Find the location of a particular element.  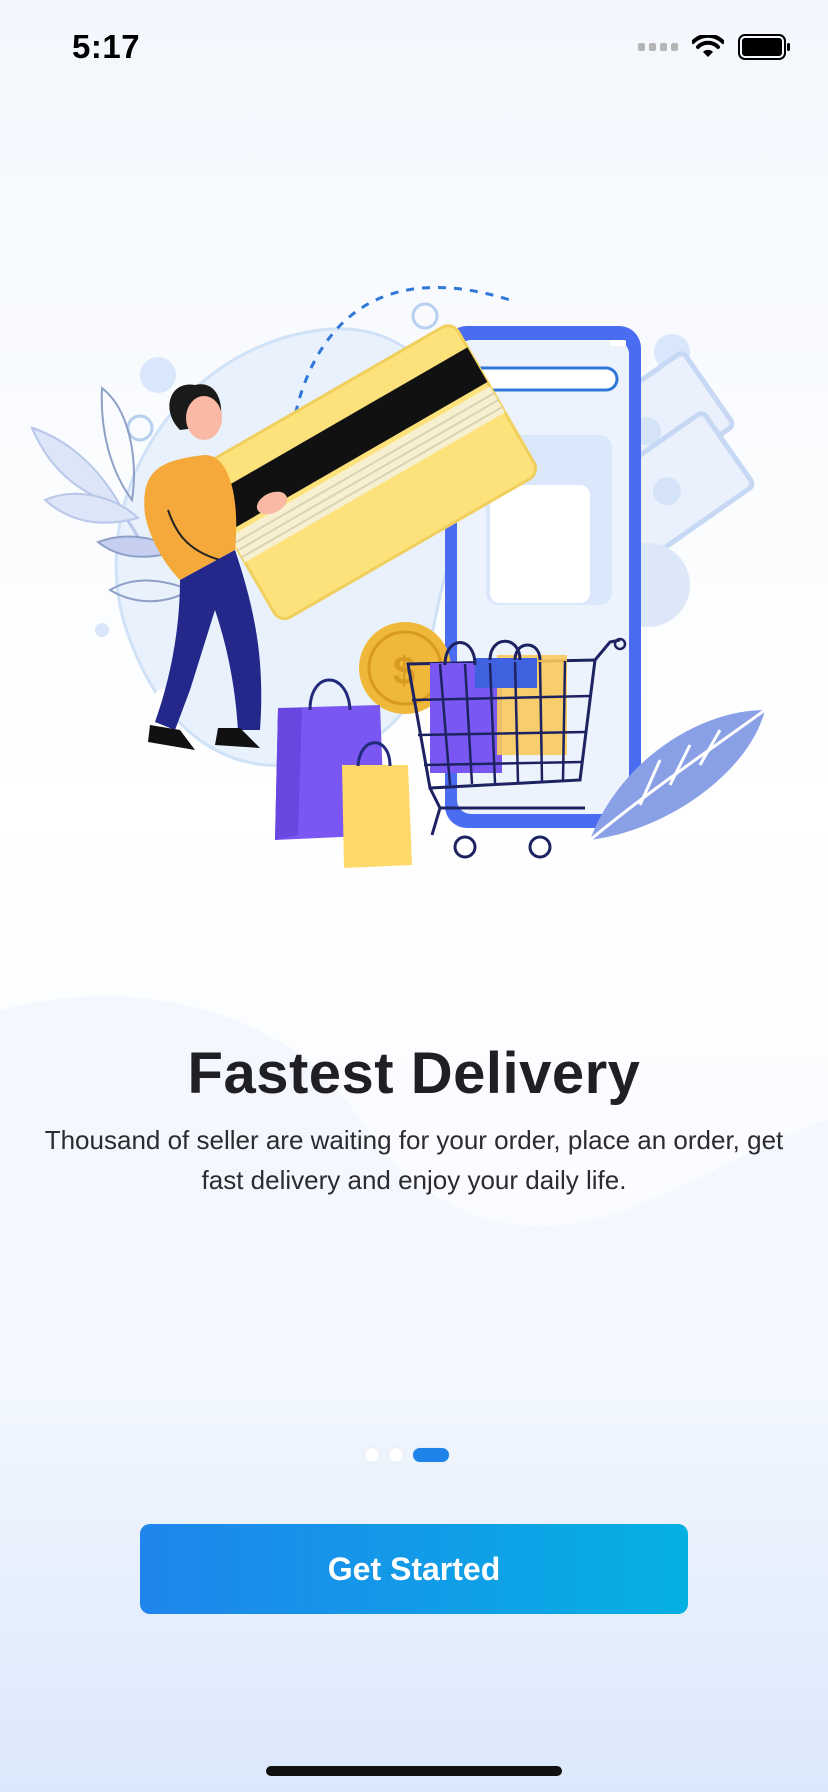

status-icons is located at coordinates (715, 47).